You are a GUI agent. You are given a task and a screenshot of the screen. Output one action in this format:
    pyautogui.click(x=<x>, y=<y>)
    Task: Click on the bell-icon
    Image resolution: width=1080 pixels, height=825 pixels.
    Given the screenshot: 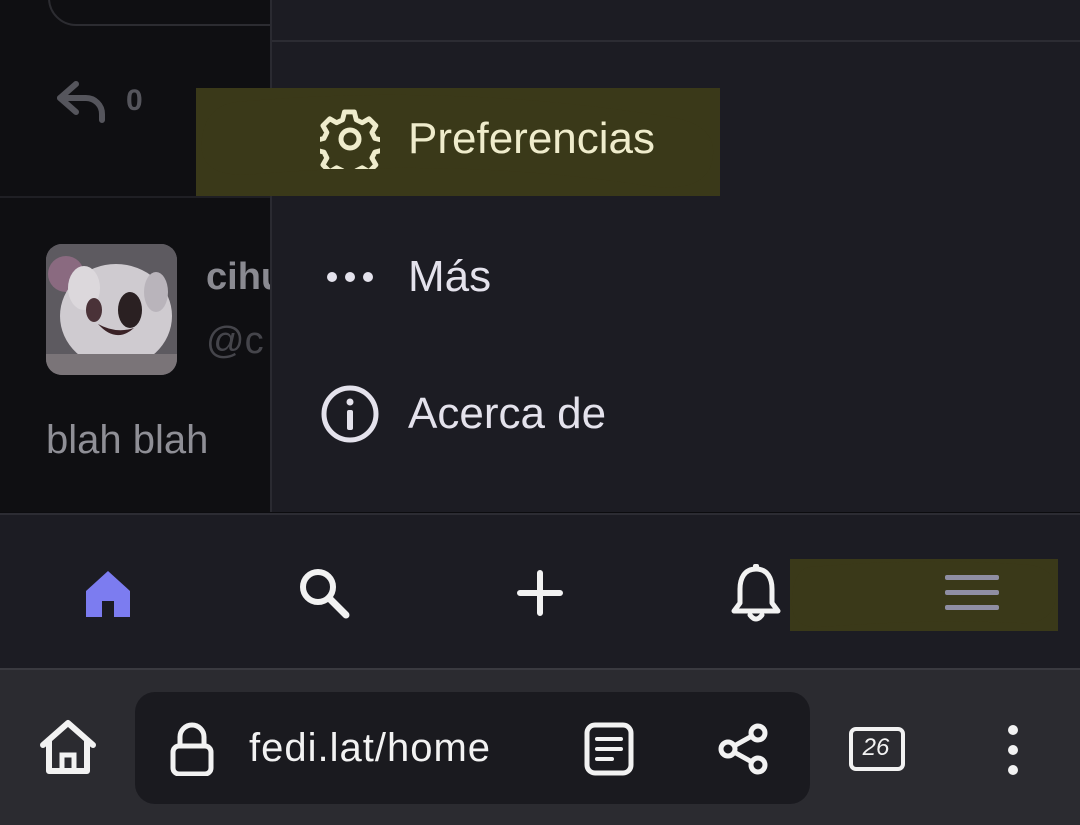 What is the action you would take?
    pyautogui.click(x=756, y=592)
    